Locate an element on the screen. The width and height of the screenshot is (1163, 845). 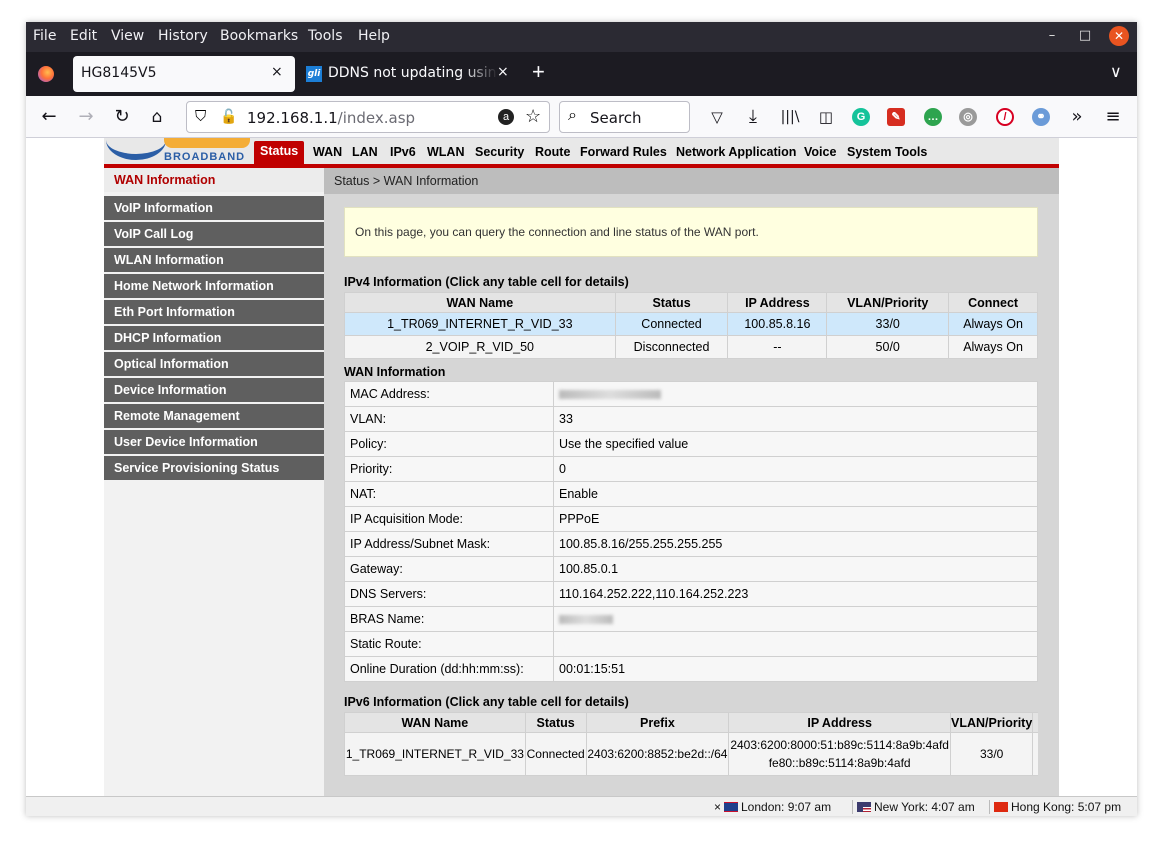
sidebar-item-user-device-information: User Device Information is located at coordinates (214, 442).